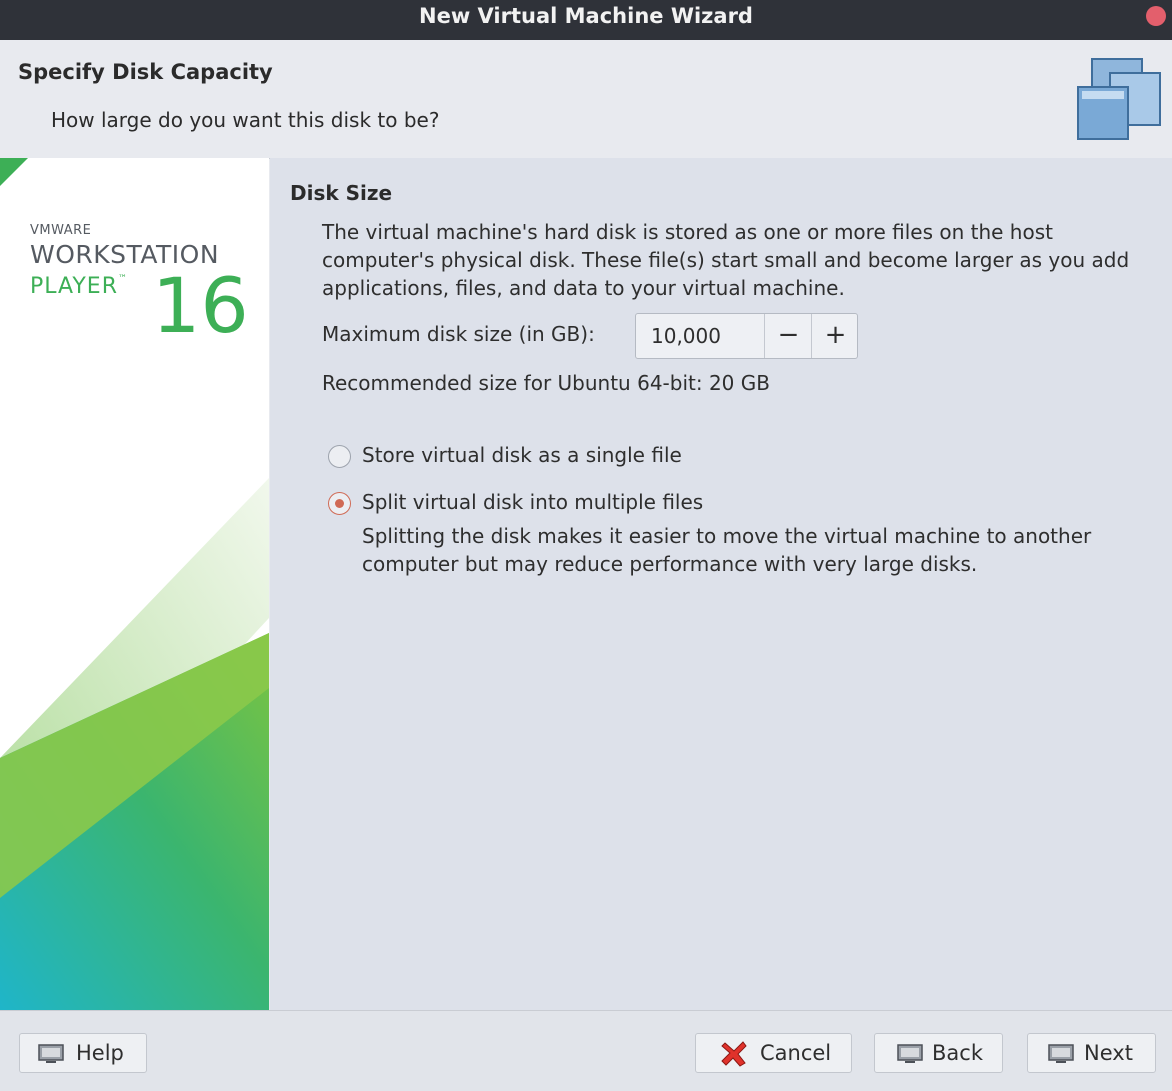  Describe the element at coordinates (957, 1053) in the screenshot. I see `back-label: Back` at that location.